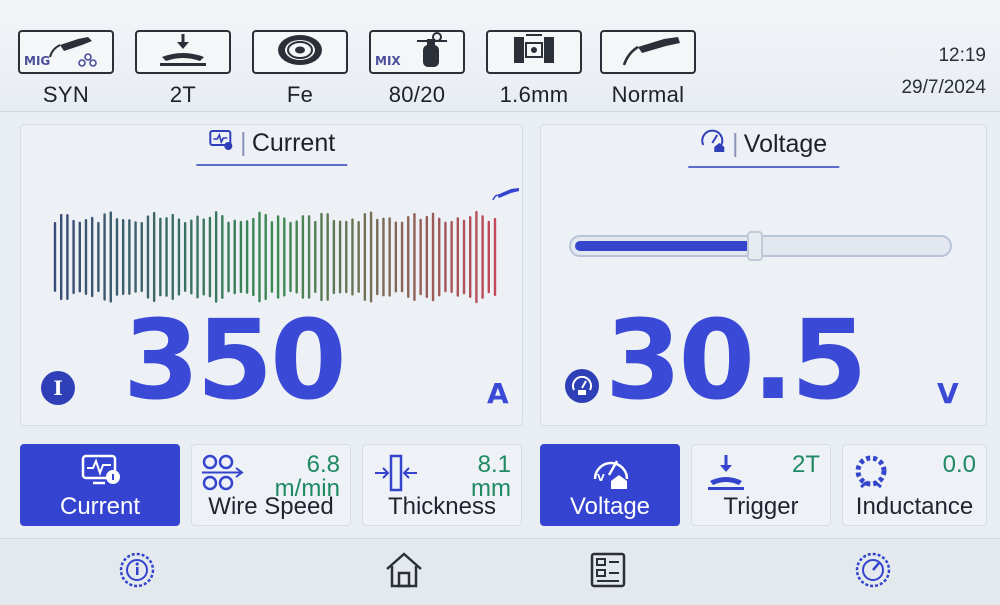  What do you see at coordinates (506, 195) in the screenshot?
I see `torch-indicator-icon` at bounding box center [506, 195].